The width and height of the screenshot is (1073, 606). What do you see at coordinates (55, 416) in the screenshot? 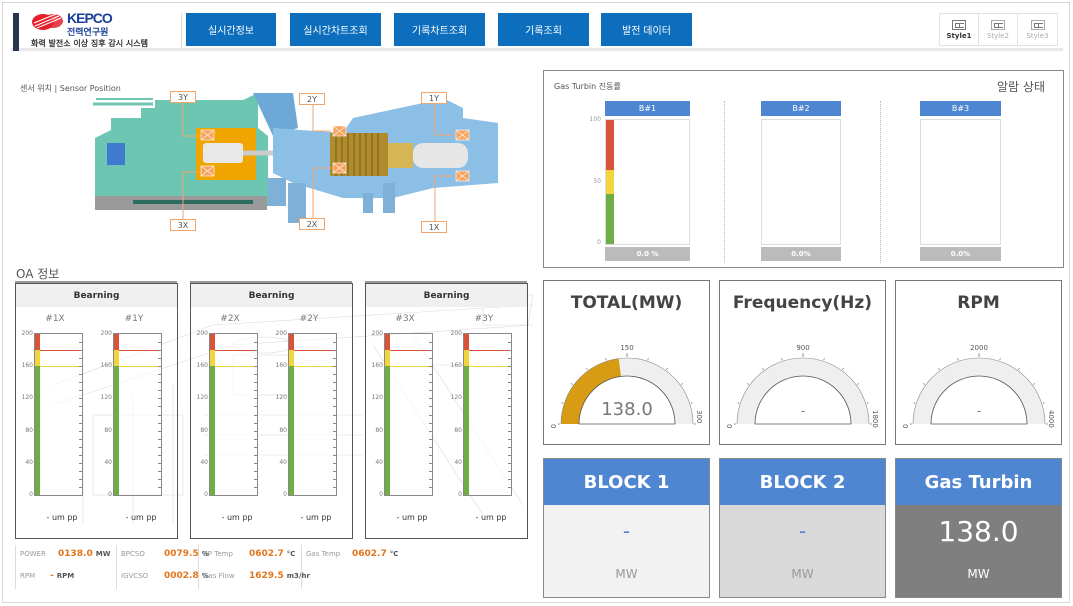
I see `vibration-gauge: #1X 200 160 120 80 40 0 - um pp` at bounding box center [55, 416].